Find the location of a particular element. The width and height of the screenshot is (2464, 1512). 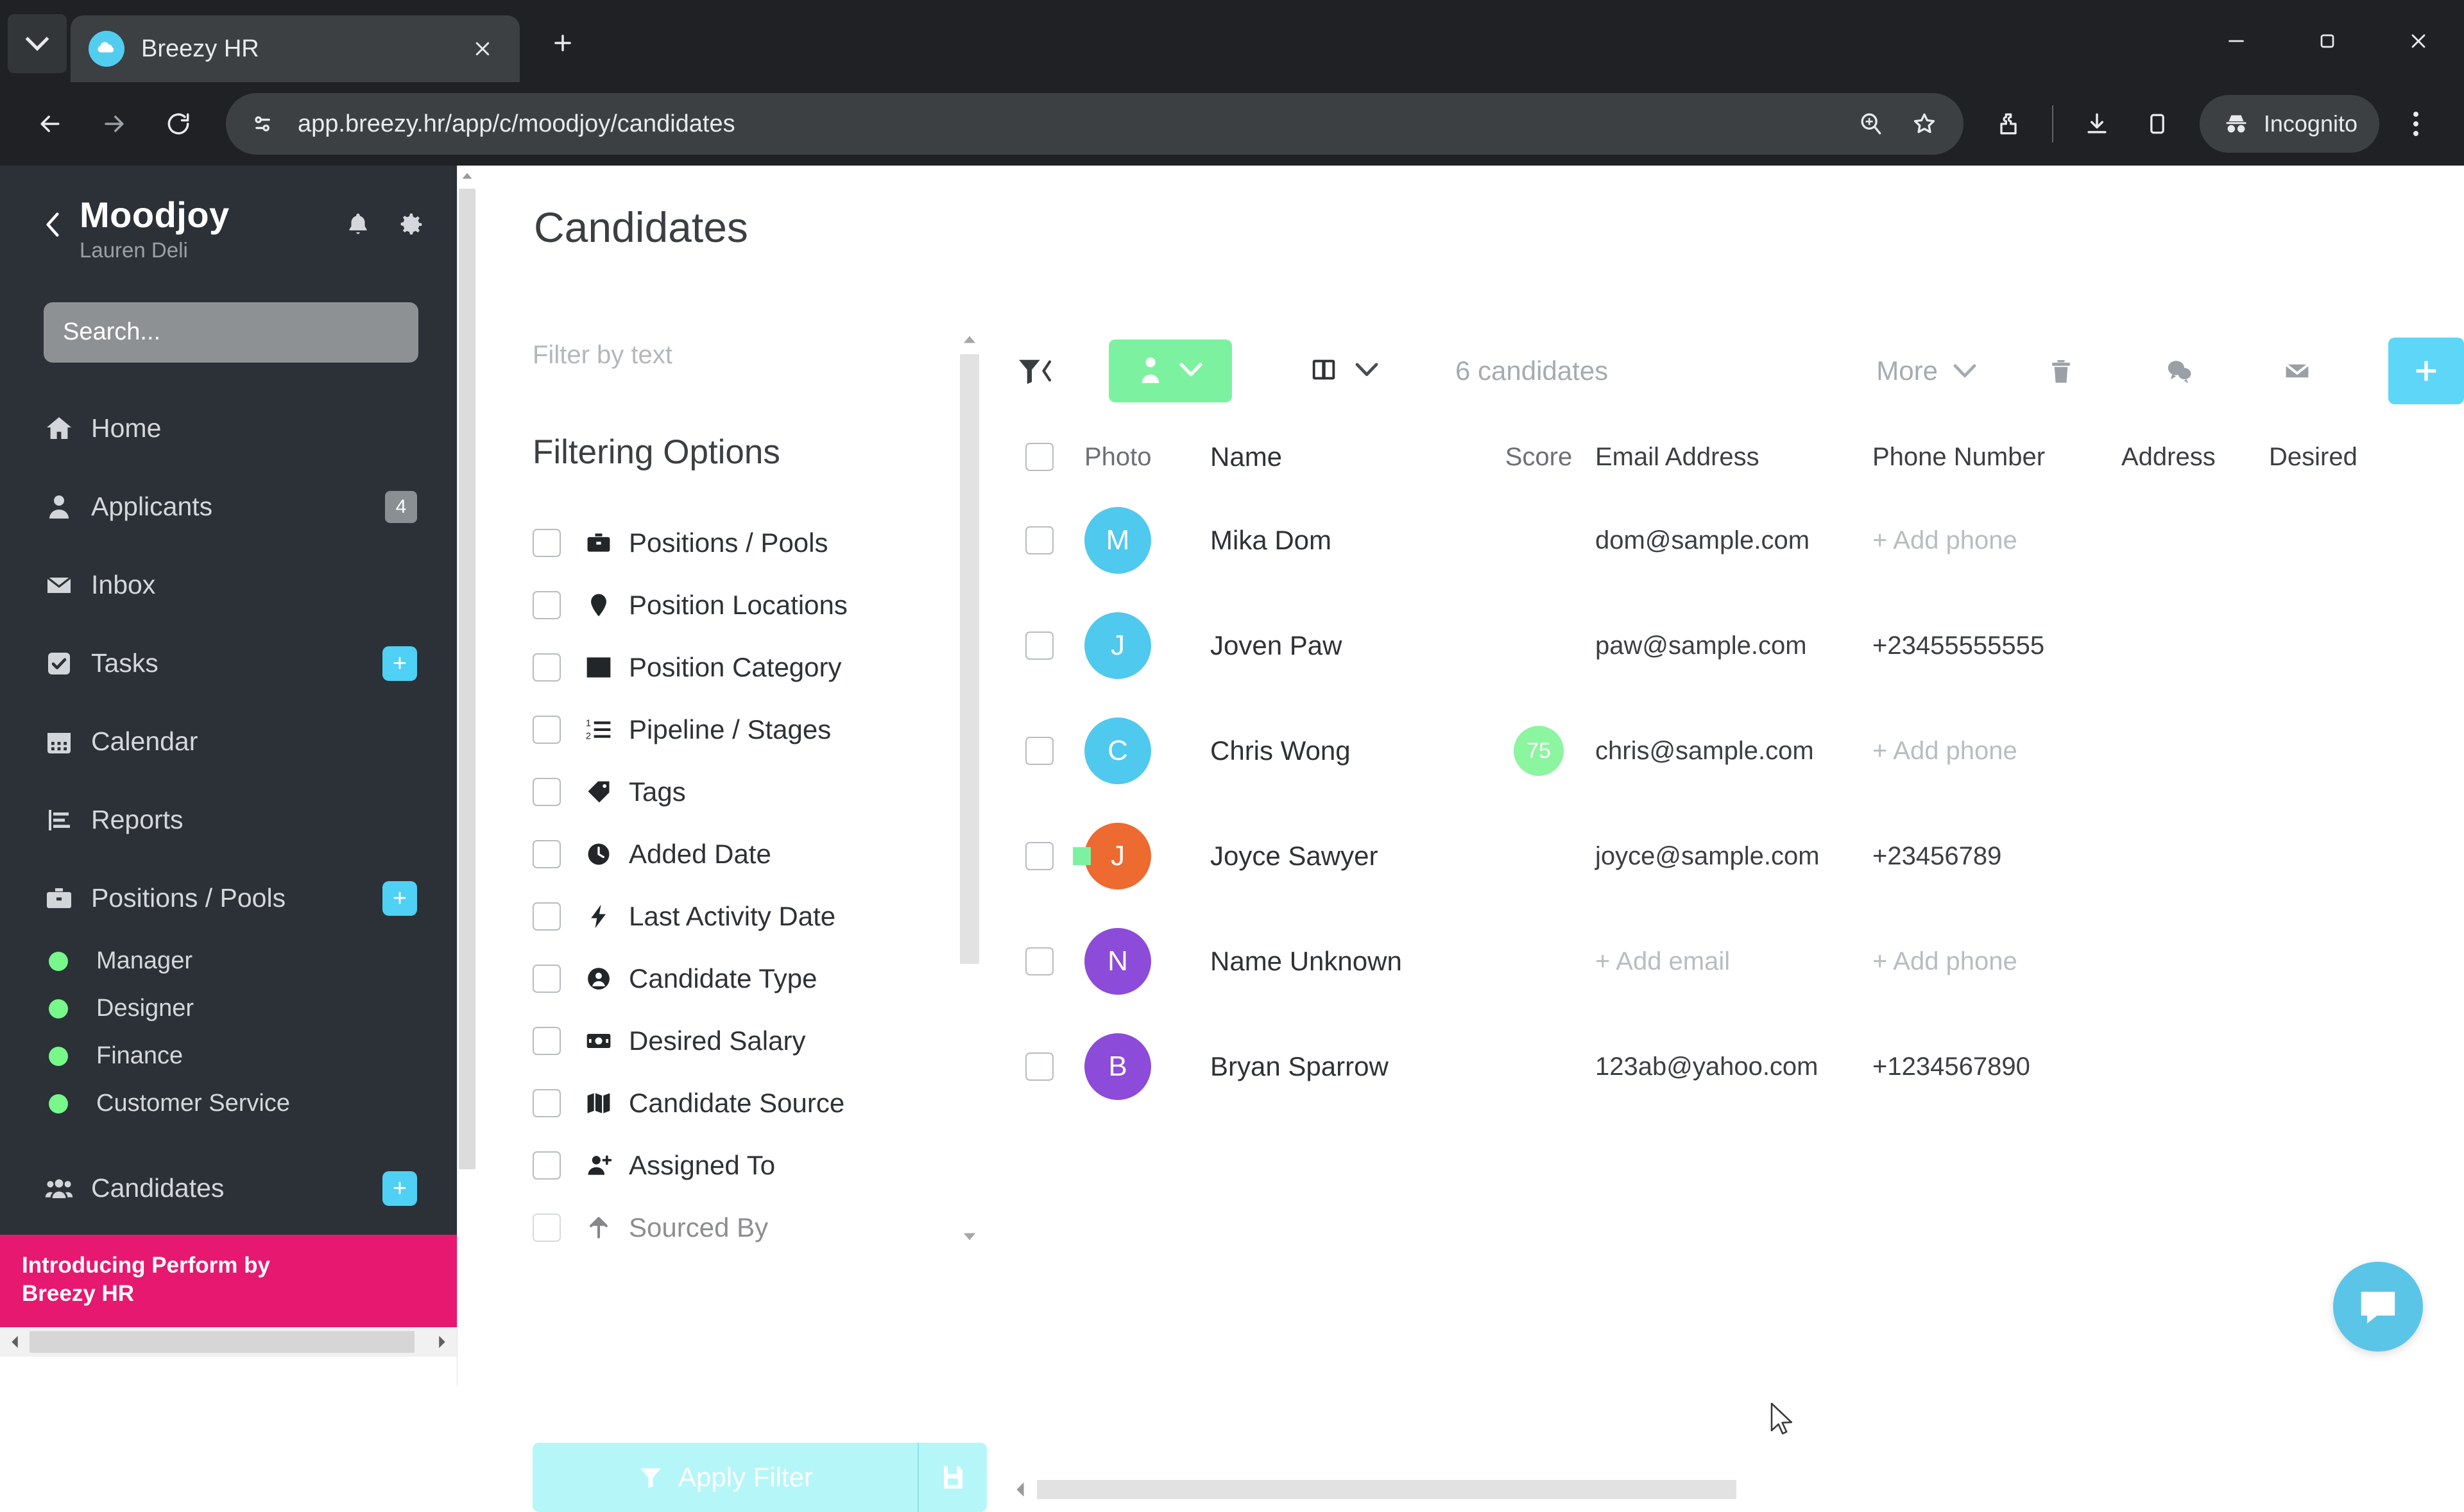

candidate-email: paw@sample.com is located at coordinates (1734, 645).